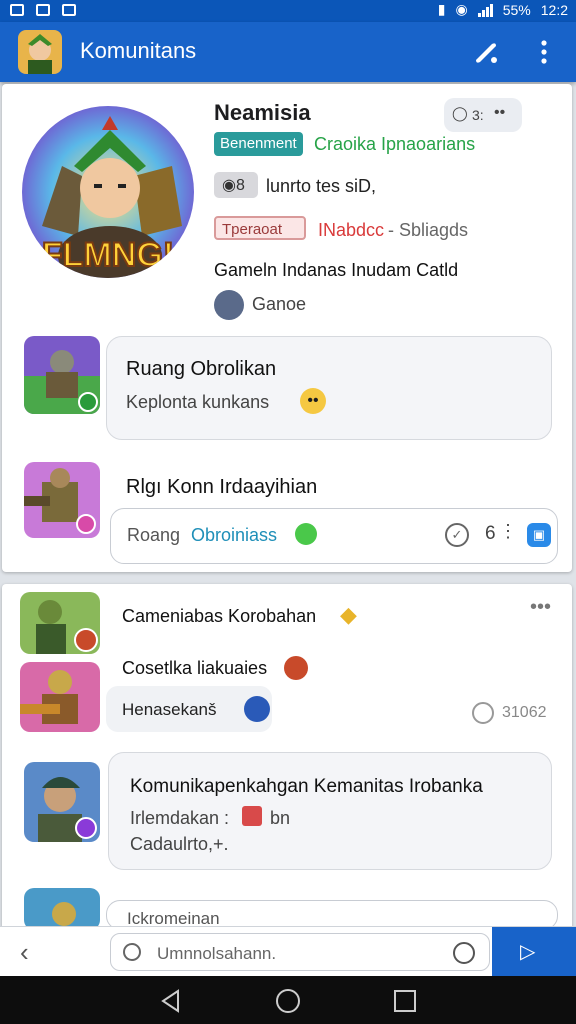 The image size is (576, 1024). What do you see at coordinates (478, 115) in the screenshot?
I see `stat-value: 3:` at bounding box center [478, 115].